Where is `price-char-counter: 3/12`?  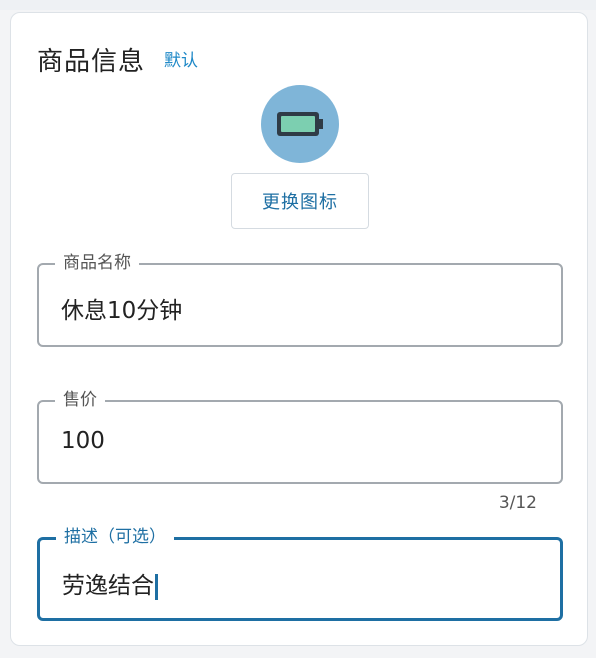
price-char-counter: 3/12 is located at coordinates (517, 503).